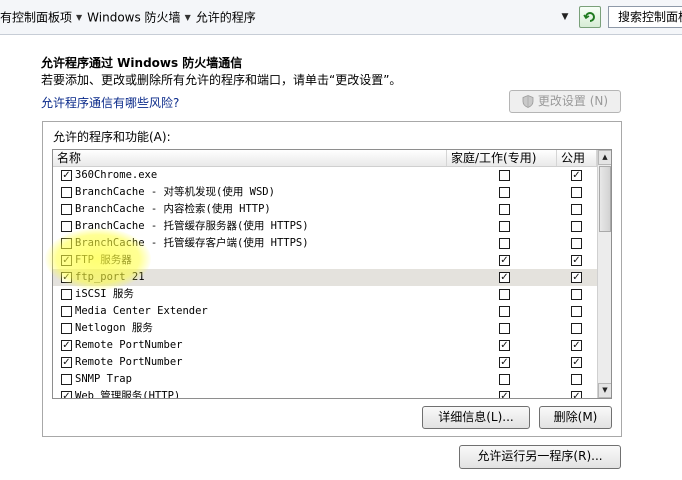 The width and height of the screenshot is (682, 480). Describe the element at coordinates (325, 379) in the screenshot. I see `table-row: SNMP Trap` at that location.